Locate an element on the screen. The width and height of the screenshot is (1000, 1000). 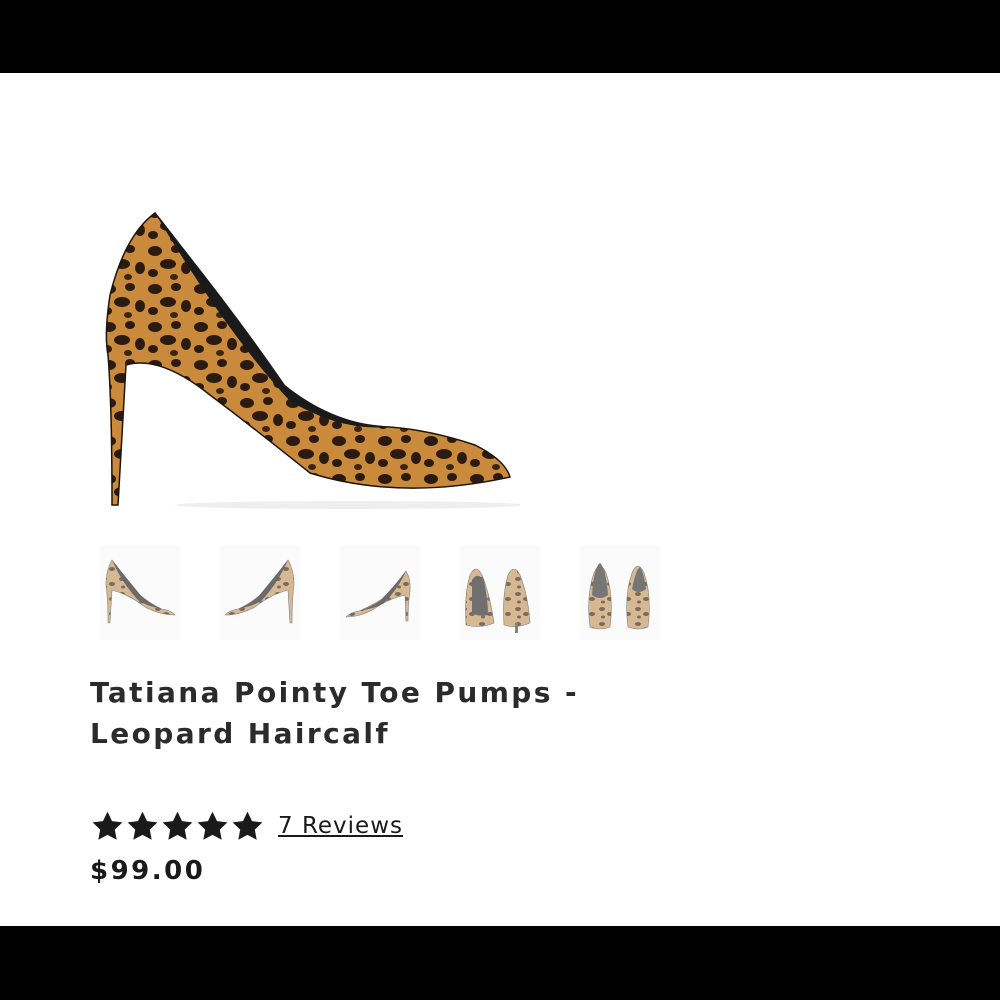
pump-back-pair-thumbnail is located at coordinates (498, 600).